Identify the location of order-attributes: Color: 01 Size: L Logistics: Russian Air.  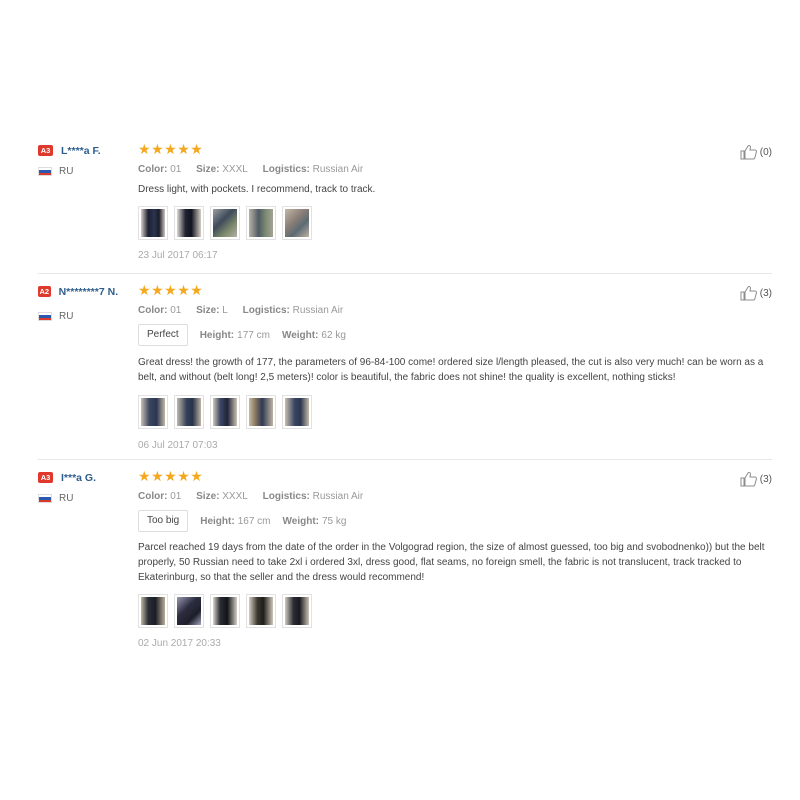
(456, 311).